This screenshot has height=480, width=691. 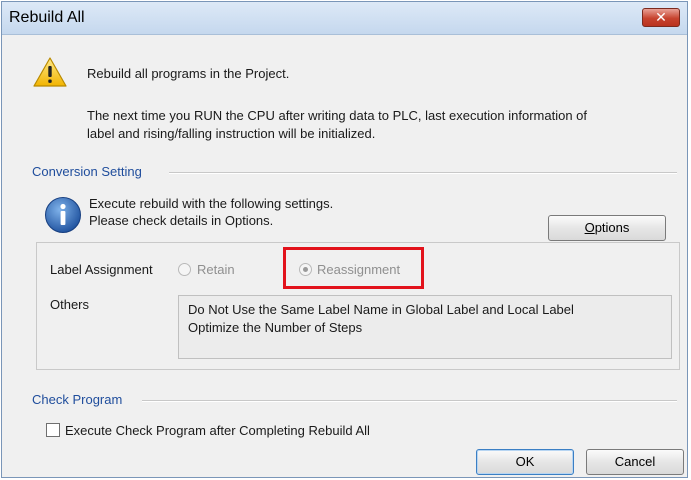 I want to click on label-assignment-label: Label Assignment, so click(x=101, y=269).